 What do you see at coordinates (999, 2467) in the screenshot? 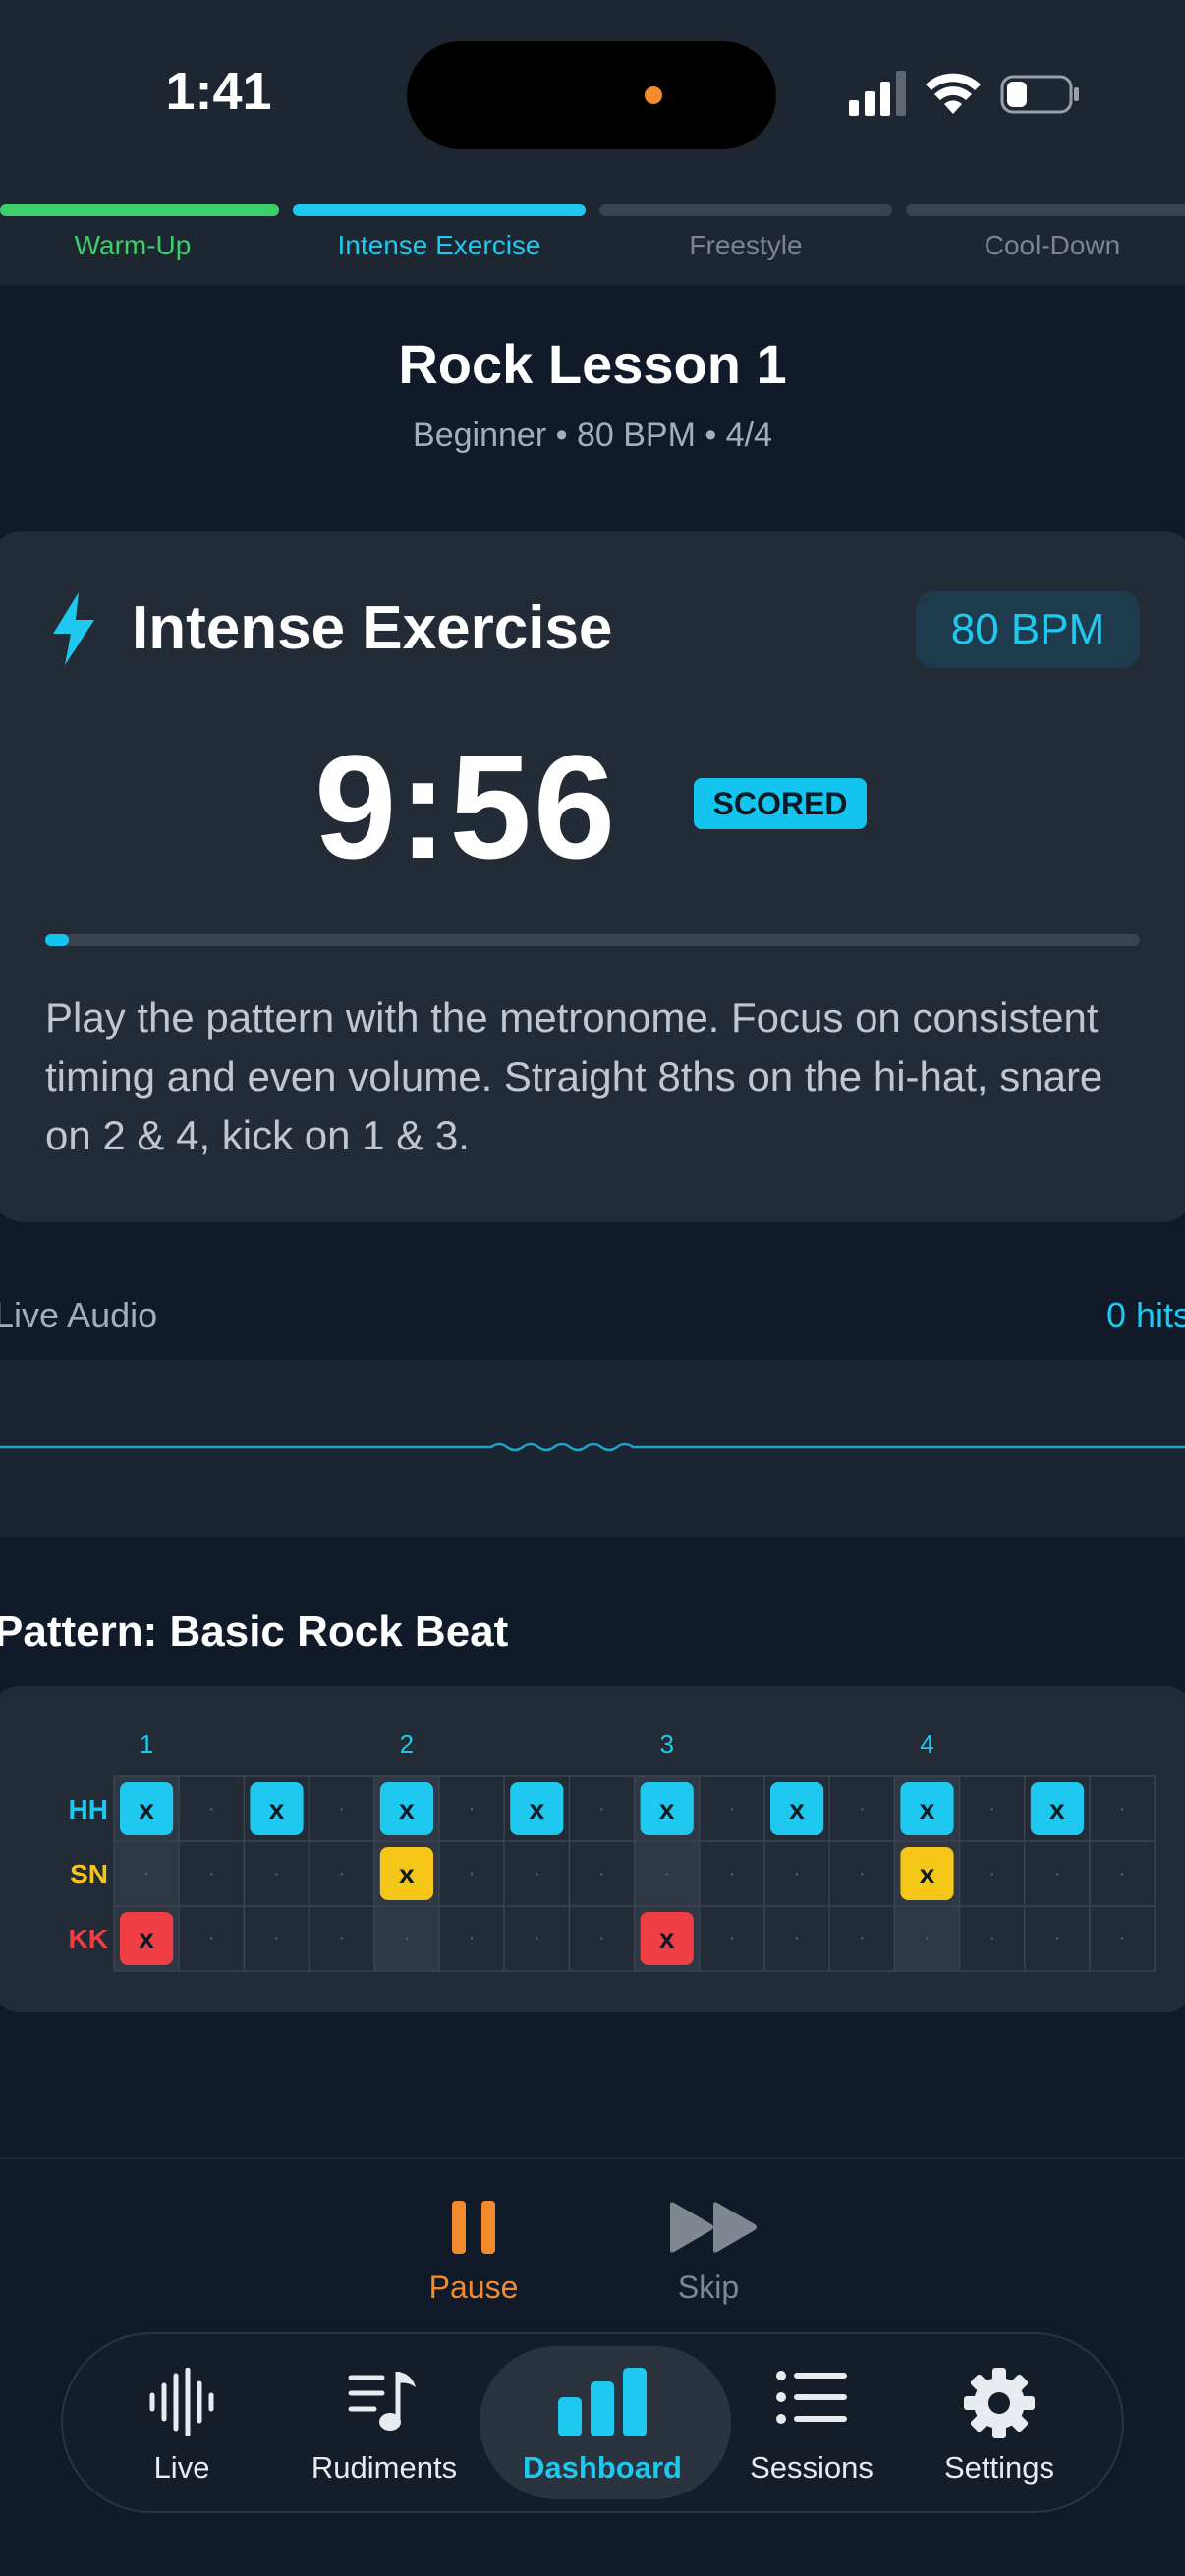
I see `tab-settings-label: Settings` at bounding box center [999, 2467].